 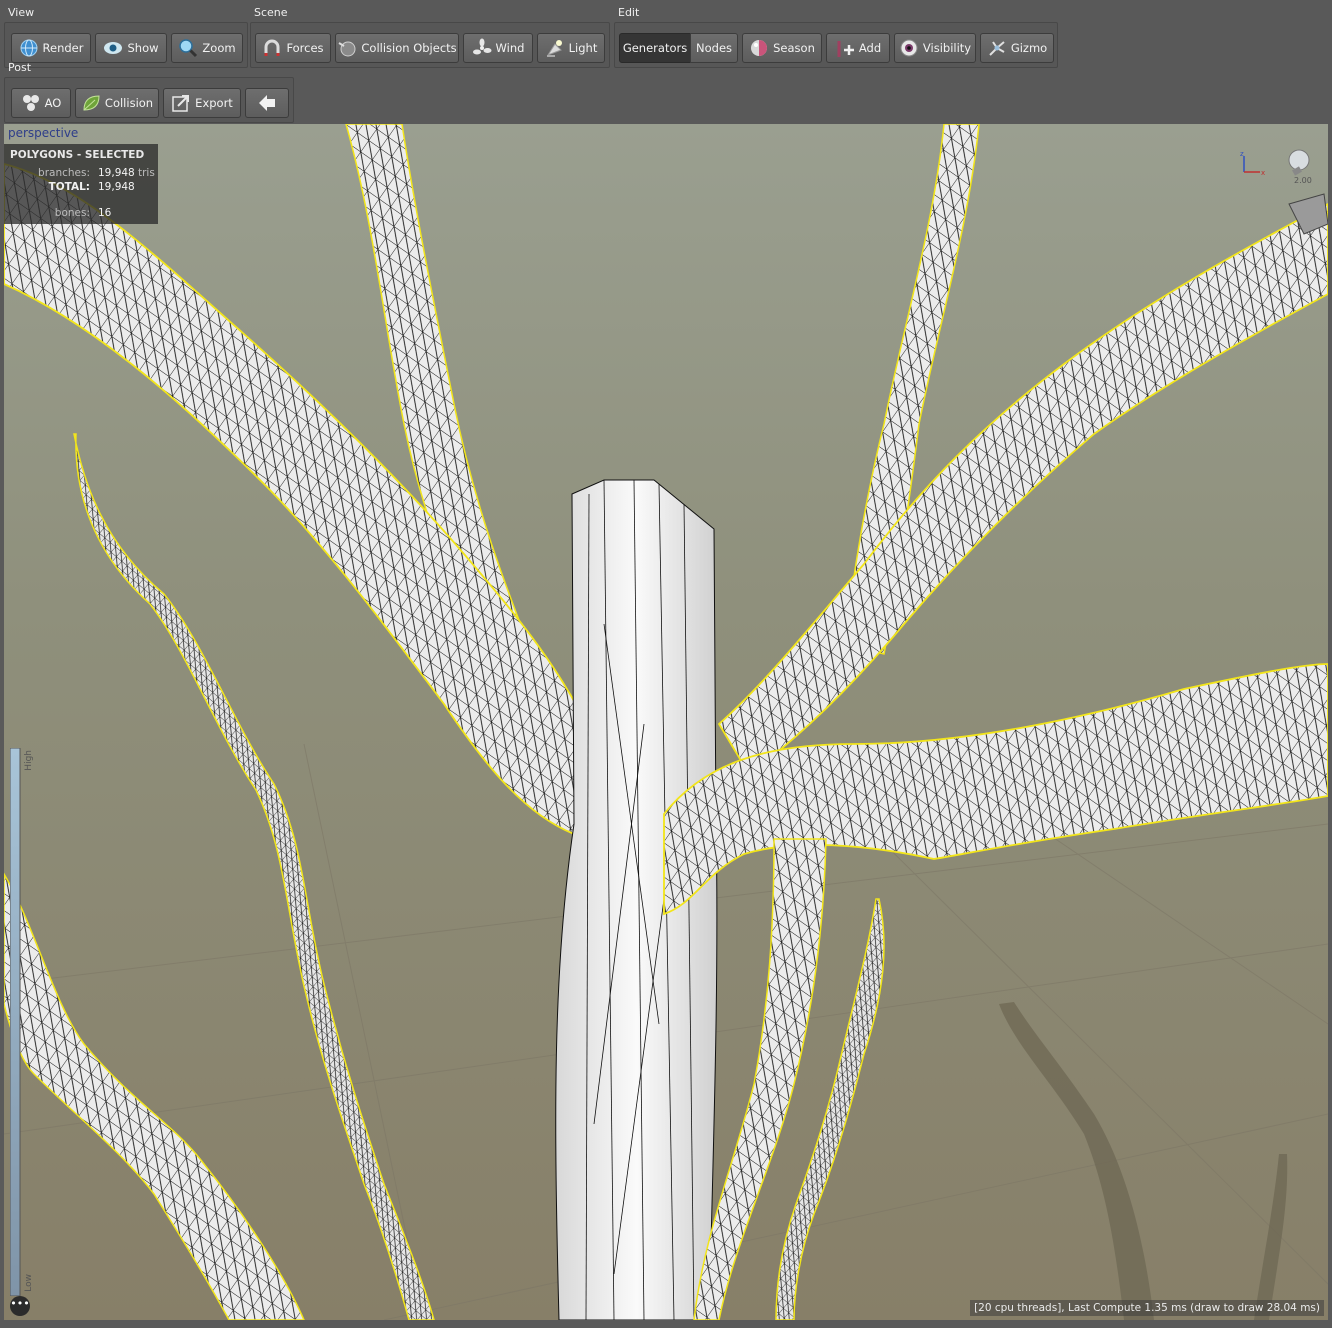 What do you see at coordinates (219, 48) in the screenshot?
I see `zoom-button-label: Zoom` at bounding box center [219, 48].